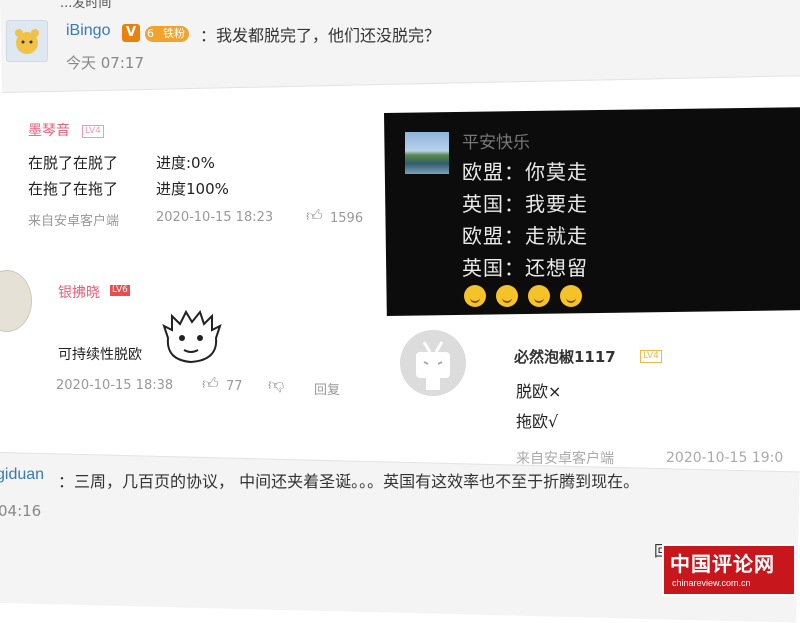  Describe the element at coordinates (73, 163) in the screenshot. I see `comment-line: 在脱了在脱了` at that location.